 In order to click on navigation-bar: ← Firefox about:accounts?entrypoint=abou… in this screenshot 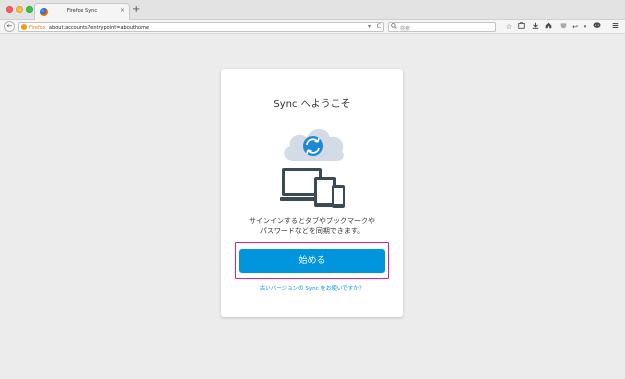, I will do `click(312, 27)`.